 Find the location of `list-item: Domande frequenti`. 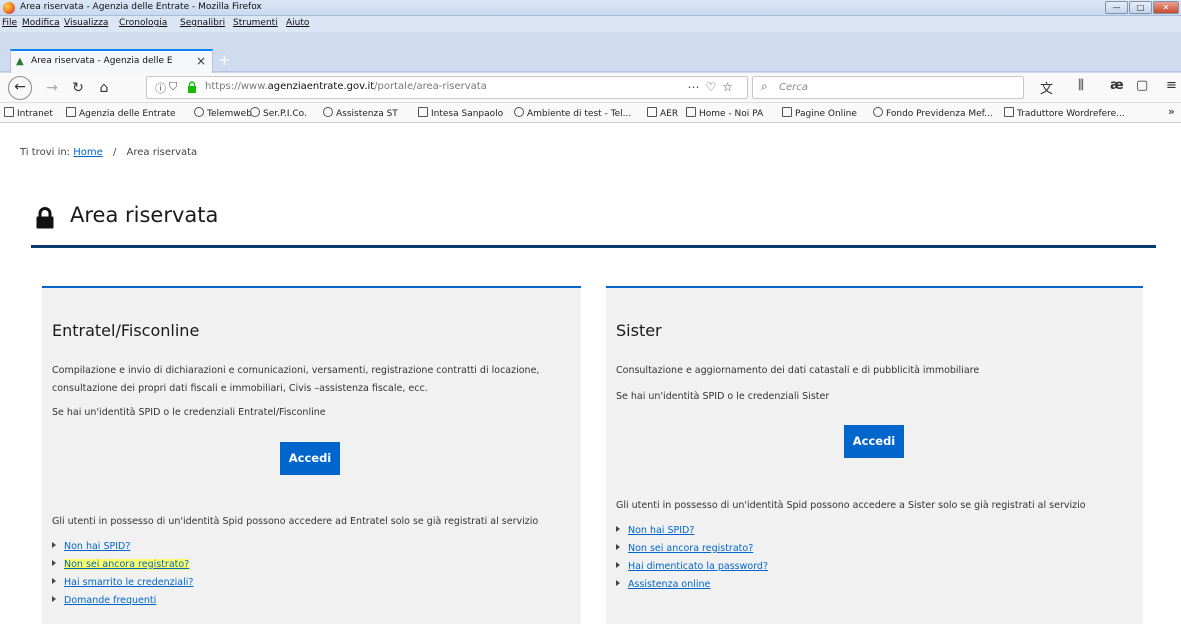

list-item: Domande frequenti is located at coordinates (122, 601).